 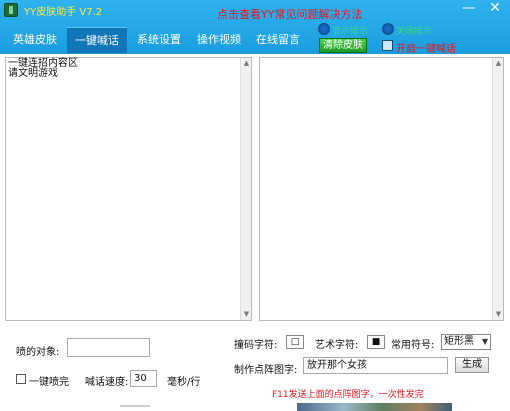 I want to click on one-key-spray-checkbox, so click(x=21, y=379).